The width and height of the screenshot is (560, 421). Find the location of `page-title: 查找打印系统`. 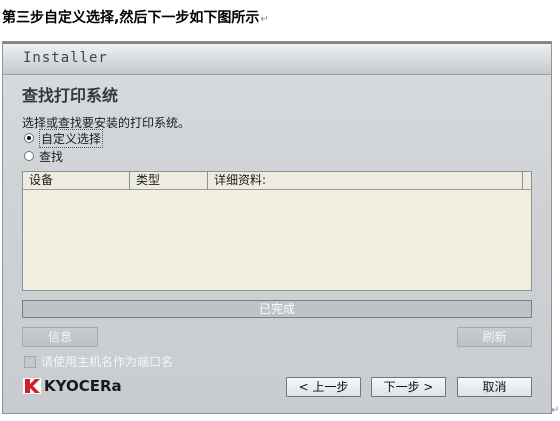

page-title: 查找打印系统 is located at coordinates (70, 95).